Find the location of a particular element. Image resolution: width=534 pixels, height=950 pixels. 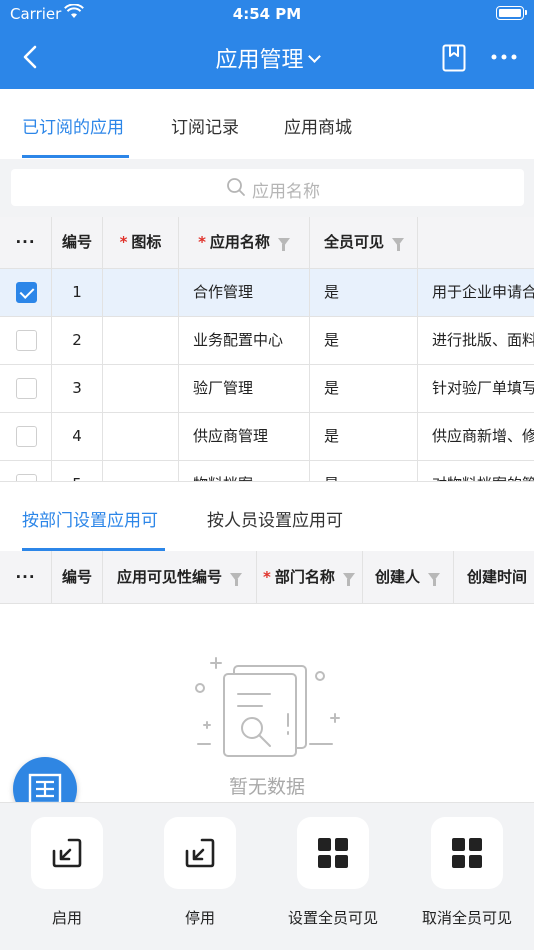

header-icon: * 图标 is located at coordinates (141, 242).